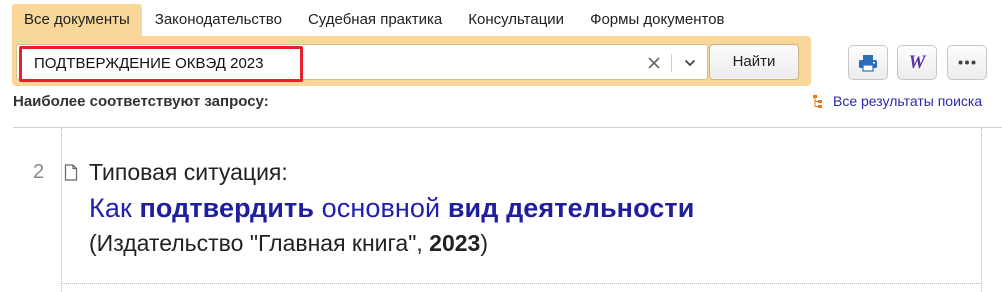 Image resolution: width=1002 pixels, height=292 pixels. What do you see at coordinates (259, 243) in the screenshot?
I see `source-prefix: (Издательство "Главная книга",` at bounding box center [259, 243].